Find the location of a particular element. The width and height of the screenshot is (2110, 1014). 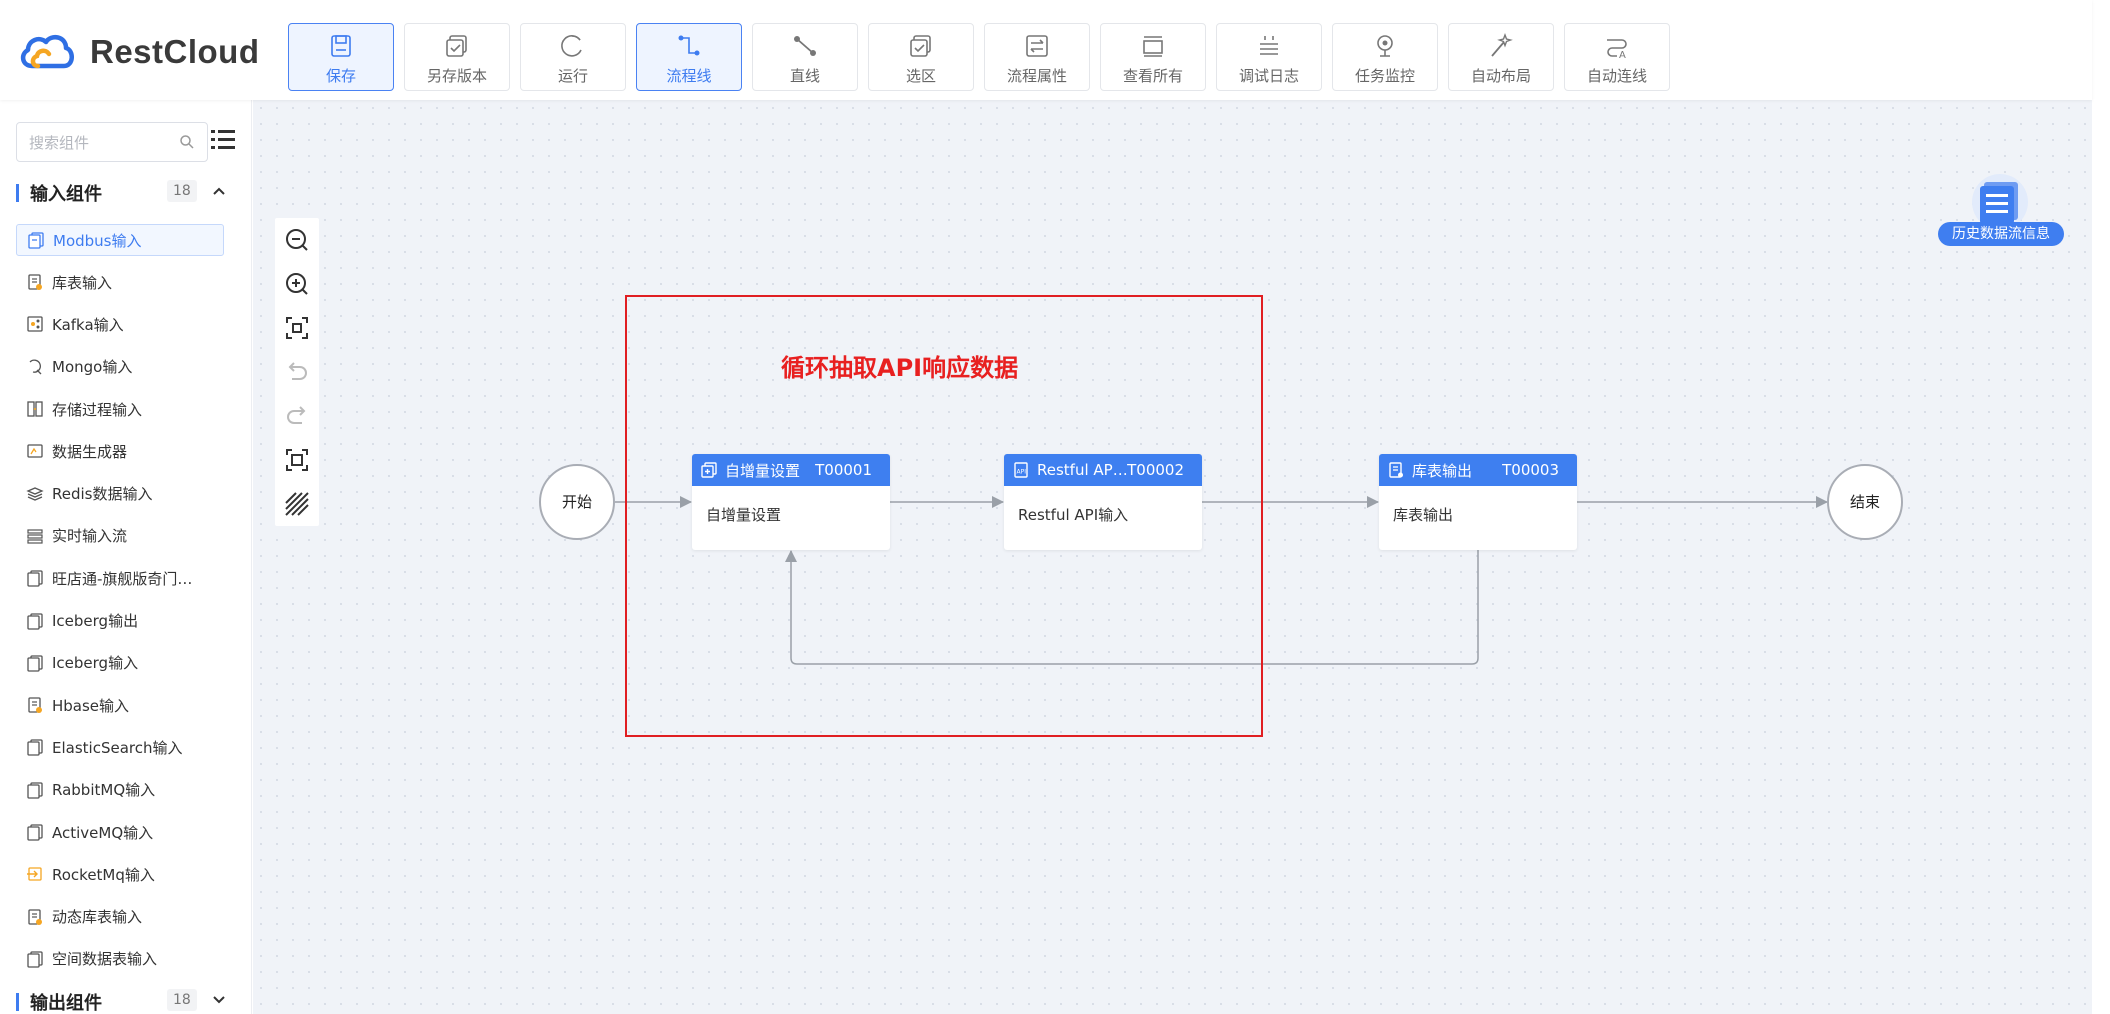

grid-toggle-icon is located at coordinates (297, 504).